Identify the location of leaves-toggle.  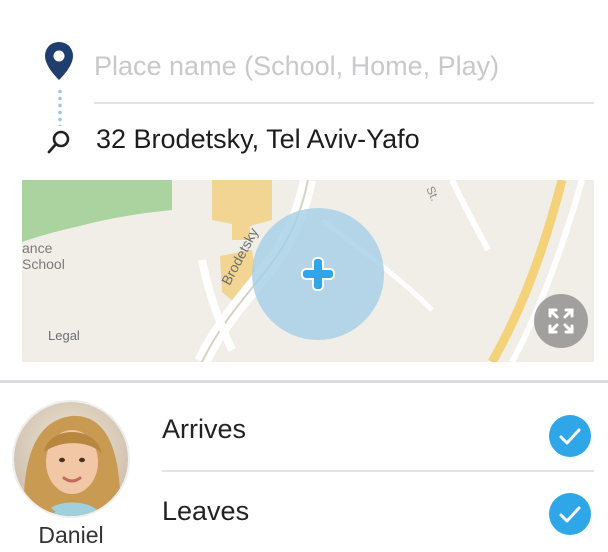
(570, 514).